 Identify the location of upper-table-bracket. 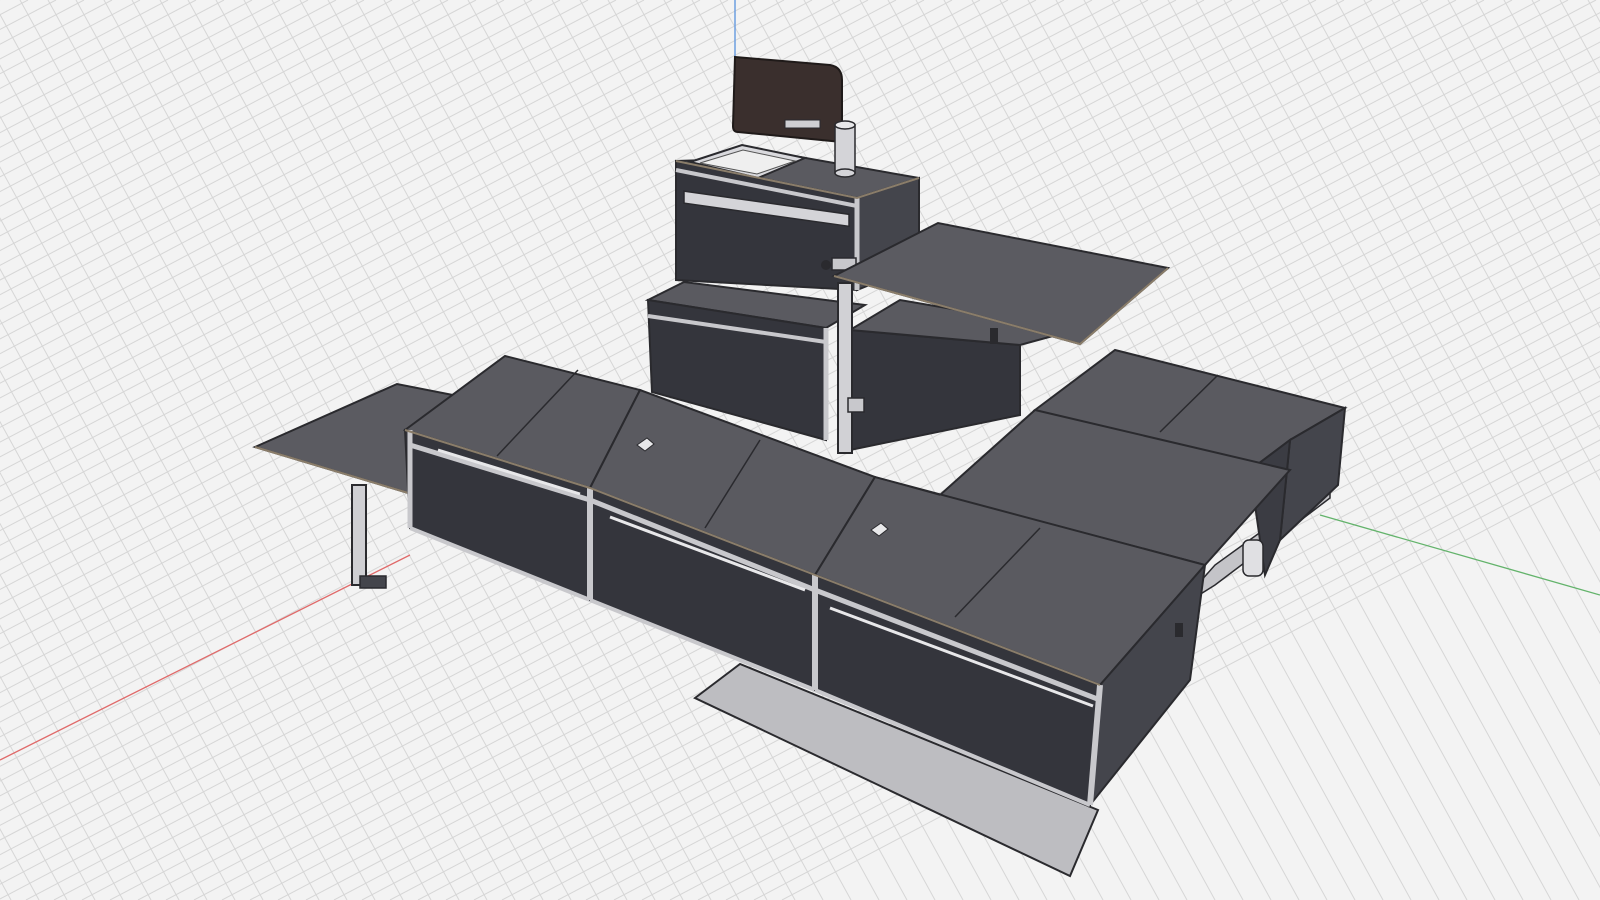
(994, 336).